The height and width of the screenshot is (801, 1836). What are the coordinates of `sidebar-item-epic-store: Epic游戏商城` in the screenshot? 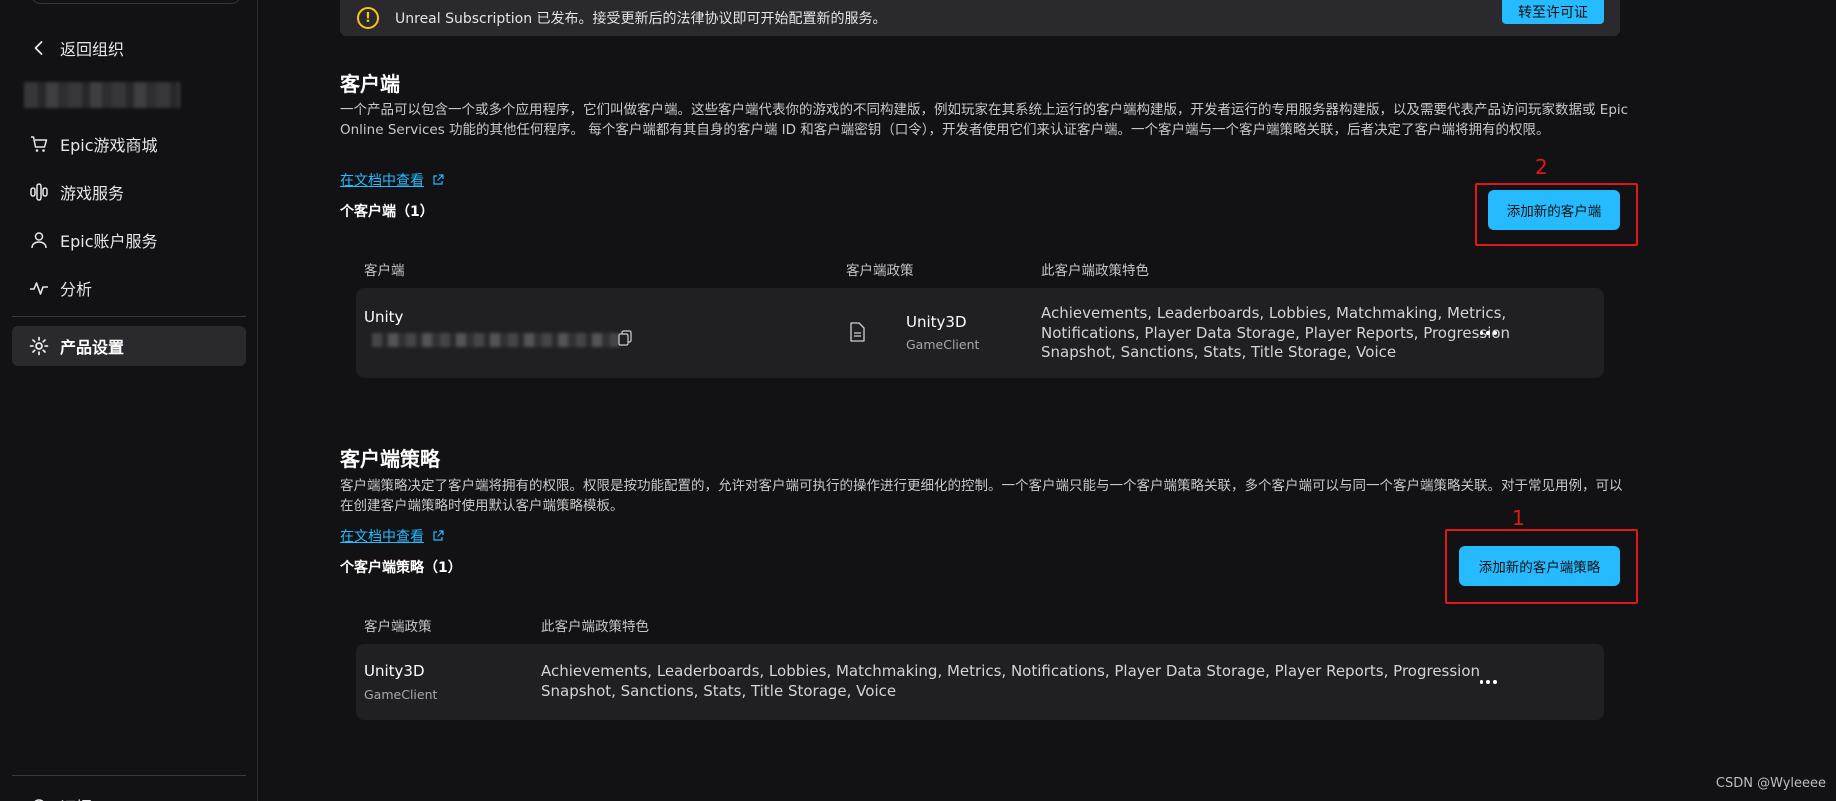 It's located at (129, 144).